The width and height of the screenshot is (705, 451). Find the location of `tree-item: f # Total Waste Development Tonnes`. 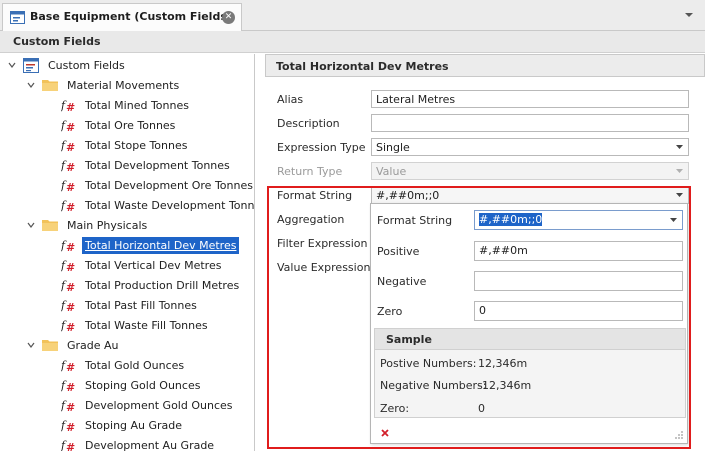

tree-item: f # Total Waste Development Tonnes is located at coordinates (158, 205).